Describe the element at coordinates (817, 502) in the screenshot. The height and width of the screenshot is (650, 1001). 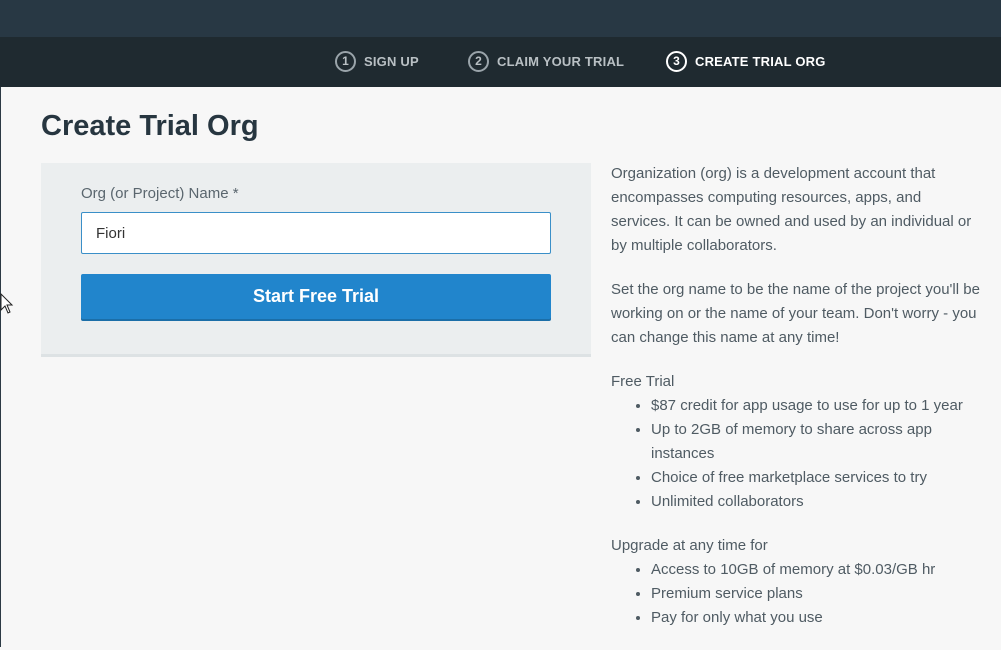
I see `list-item: Unlimited collaborators` at that location.